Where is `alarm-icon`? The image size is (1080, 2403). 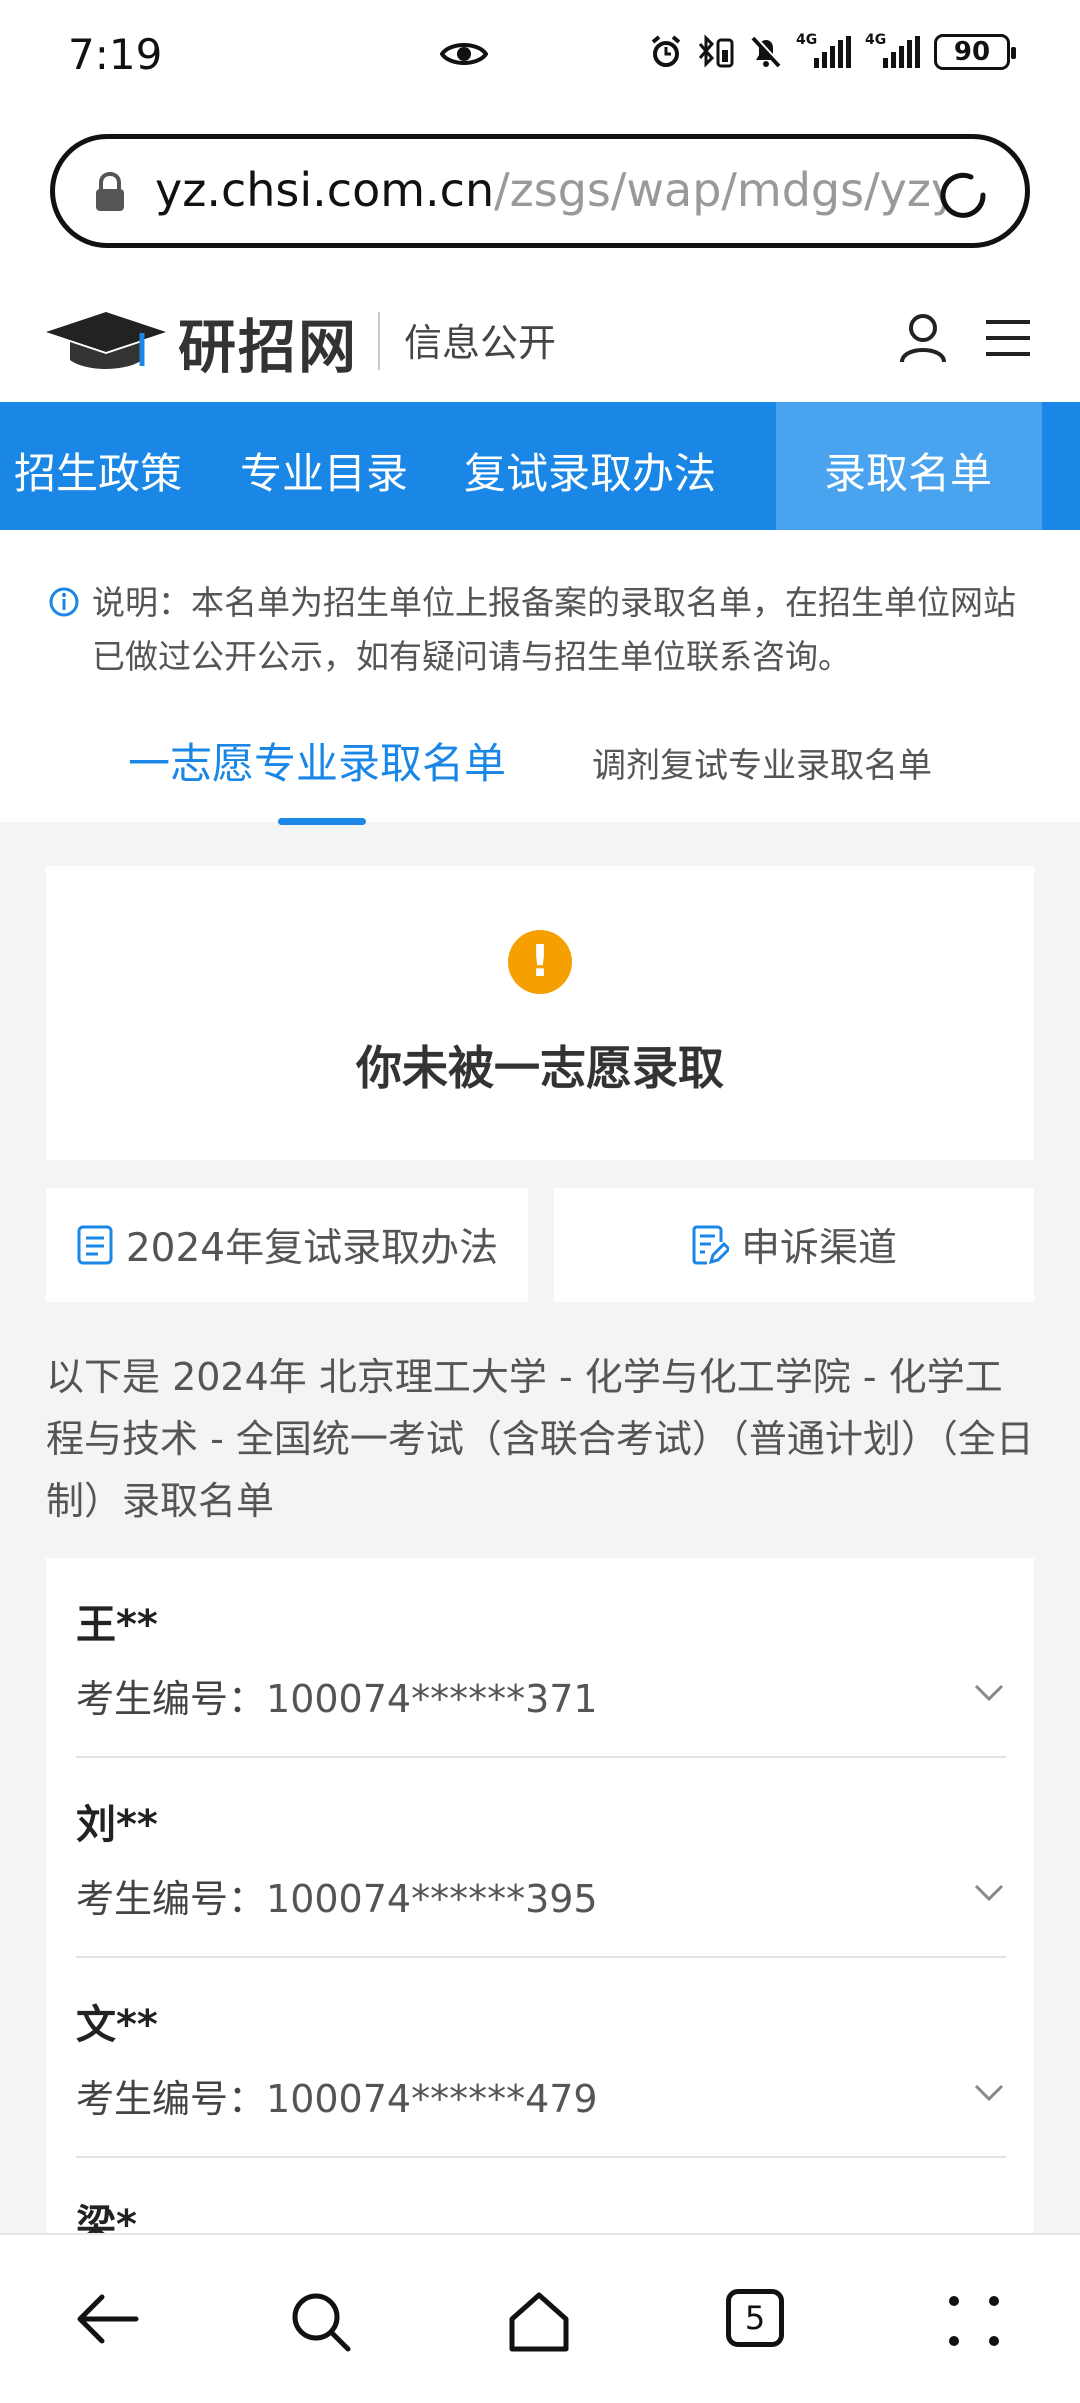
alarm-icon is located at coordinates (666, 51).